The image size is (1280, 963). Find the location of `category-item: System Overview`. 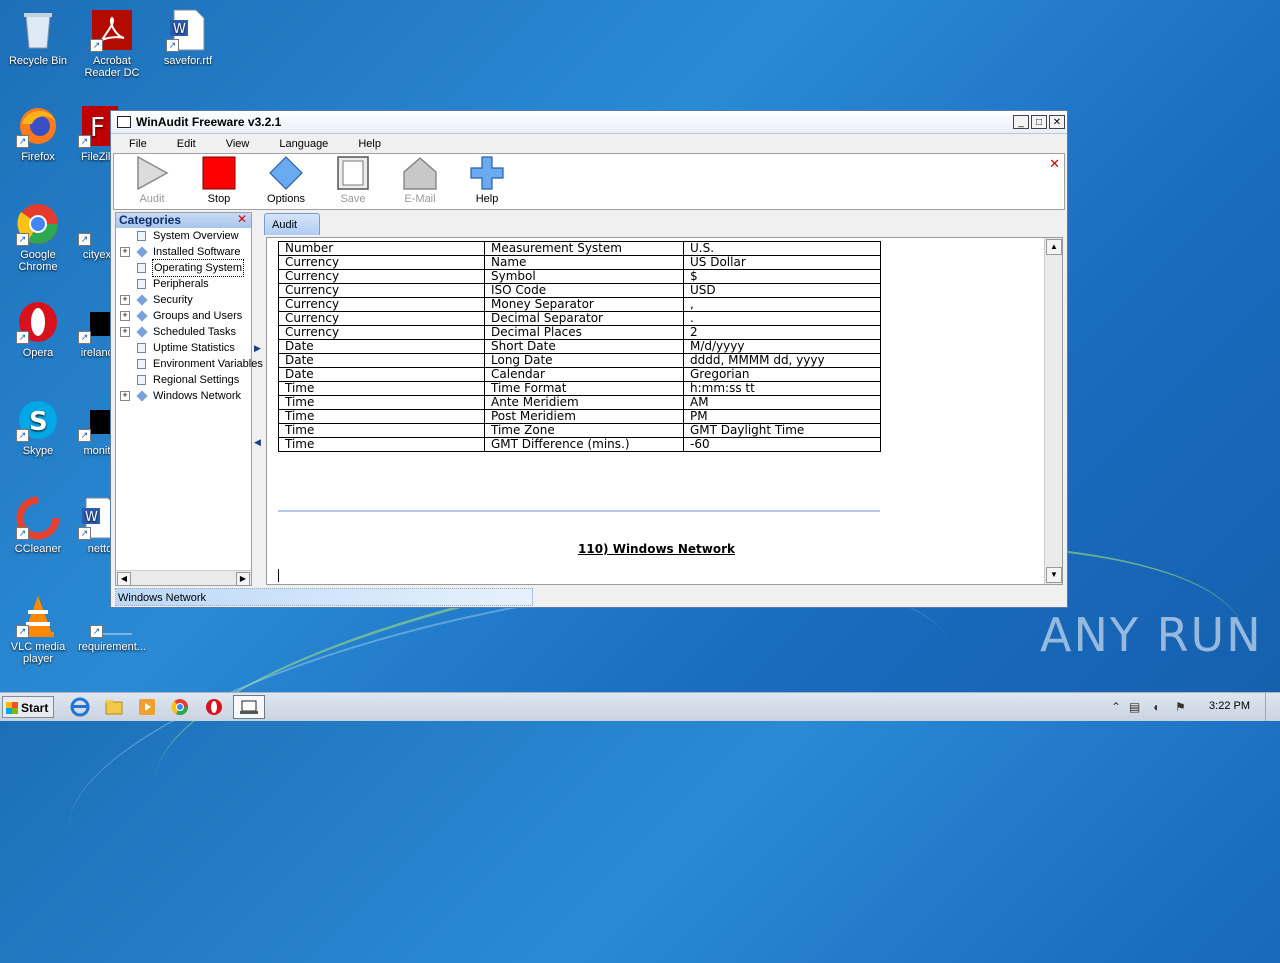

category-item: System Overview is located at coordinates (183, 236).